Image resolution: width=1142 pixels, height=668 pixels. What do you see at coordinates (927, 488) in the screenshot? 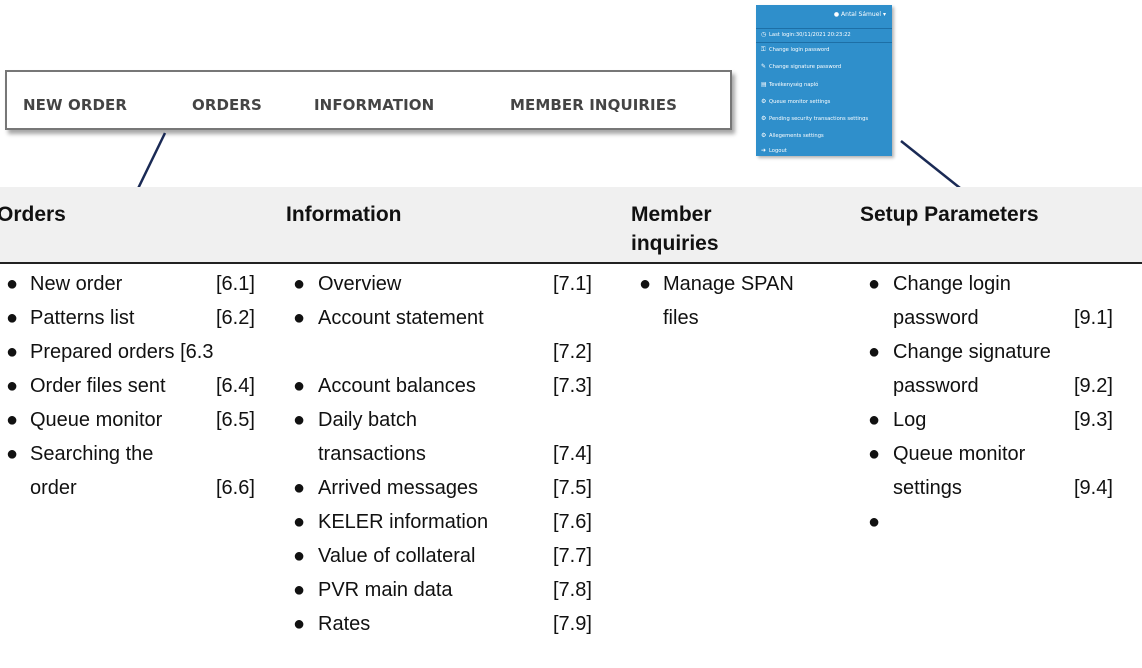
I see `list-item-continued: settings` at bounding box center [927, 488].